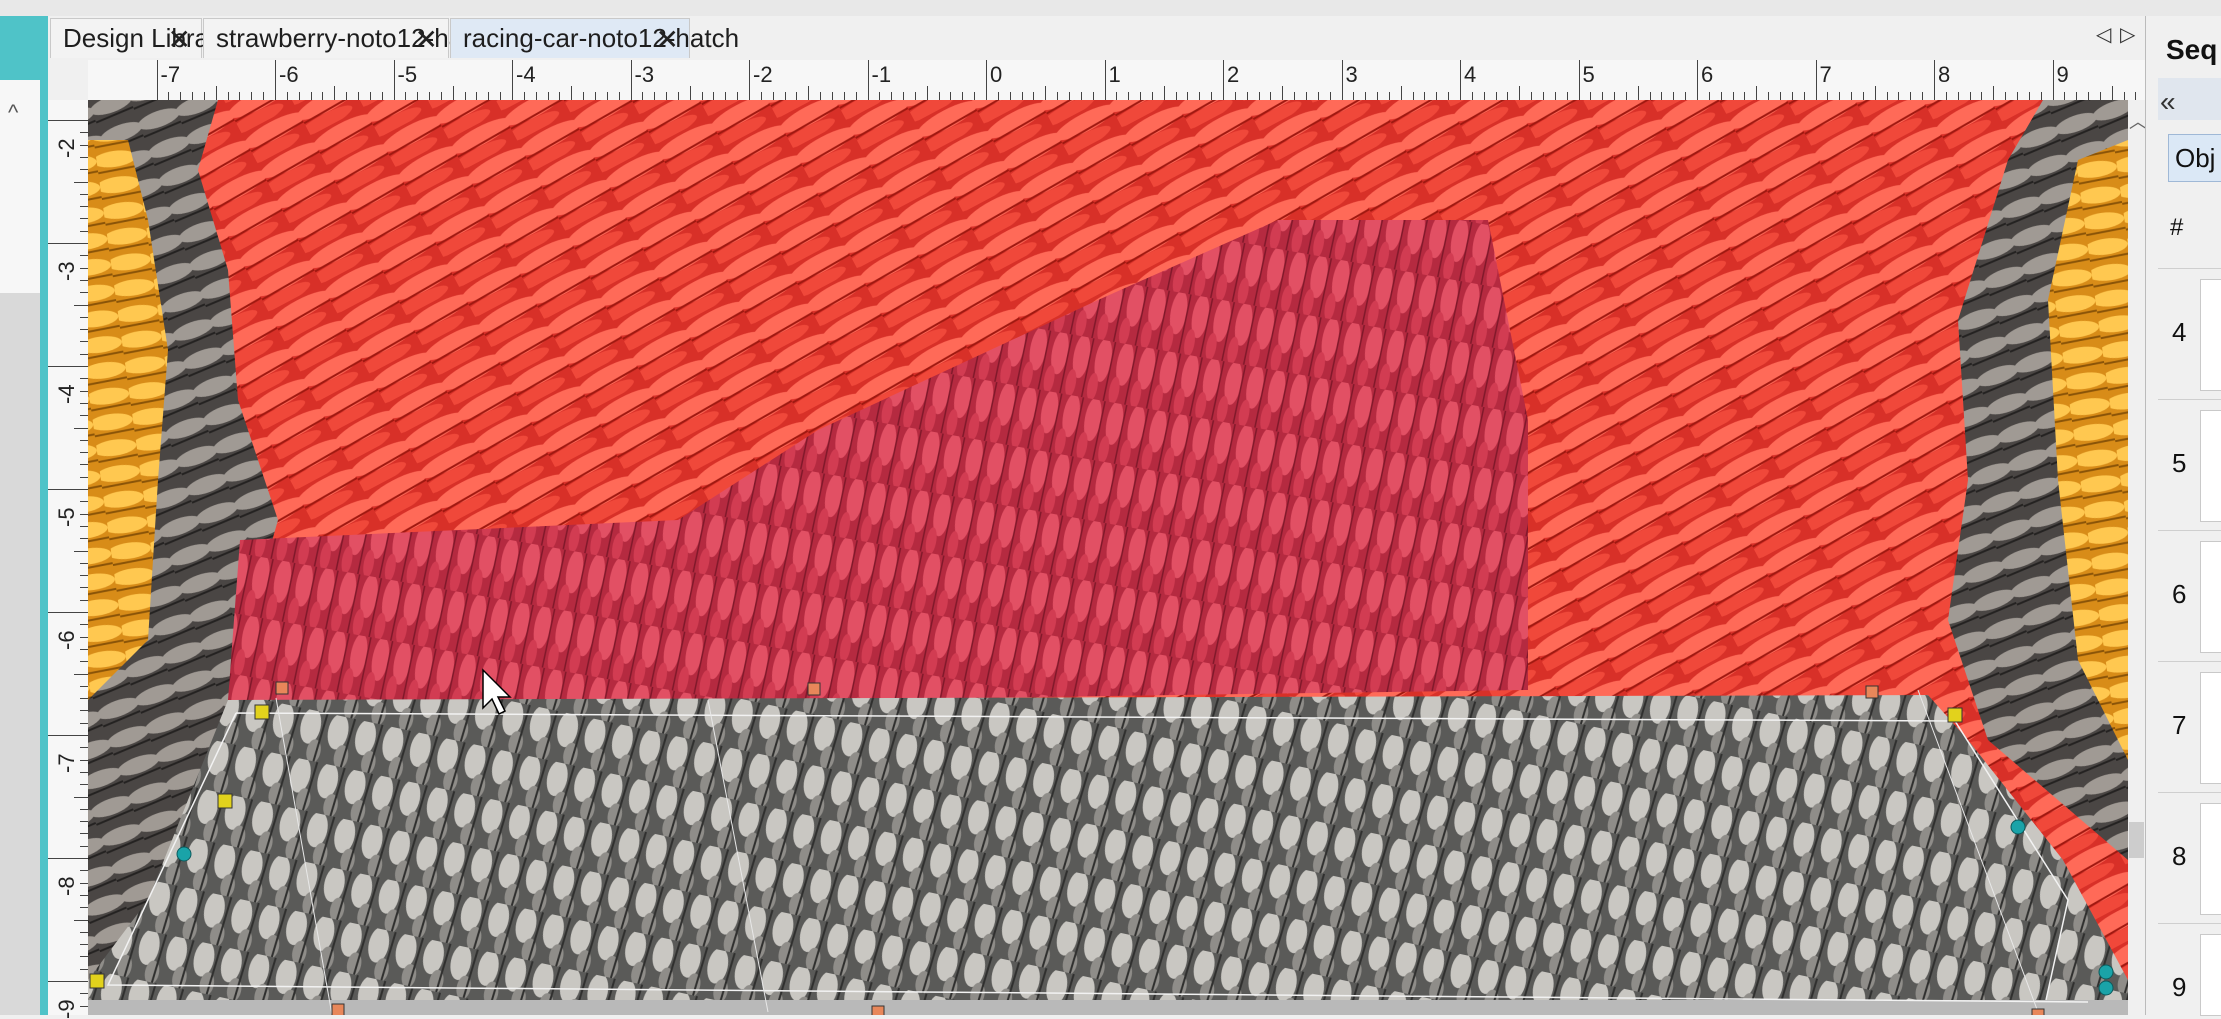 Image resolution: width=2221 pixels, height=1019 pixels. Describe the element at coordinates (140, 38) in the screenshot. I see `tab-design-library: Design Library ✕` at that location.